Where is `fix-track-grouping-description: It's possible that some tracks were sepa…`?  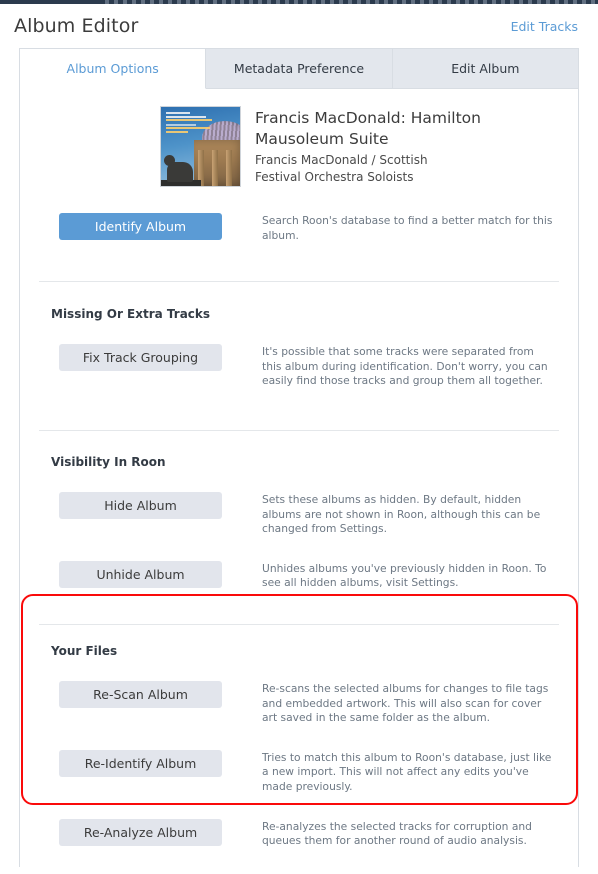
fix-track-grouping-description: It's possible that some tracks were sepa… is located at coordinates (405, 366).